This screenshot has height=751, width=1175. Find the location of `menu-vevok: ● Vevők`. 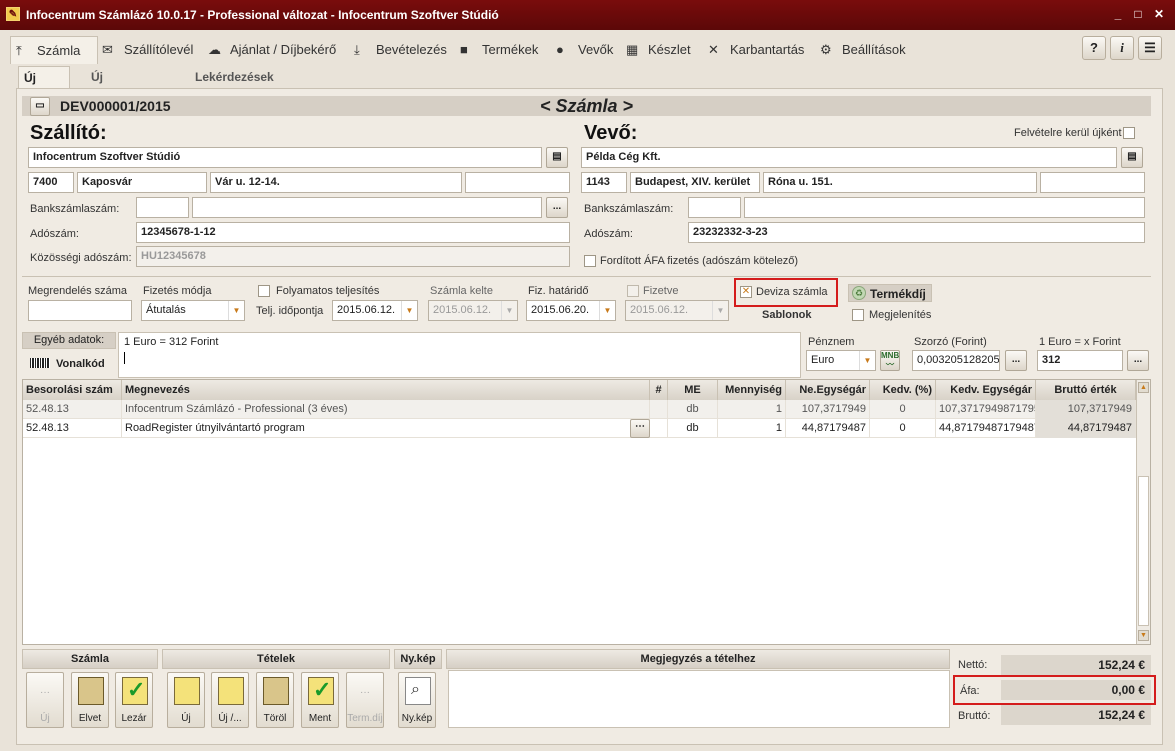

menu-vevok: ● Vevők is located at coordinates (584, 50).